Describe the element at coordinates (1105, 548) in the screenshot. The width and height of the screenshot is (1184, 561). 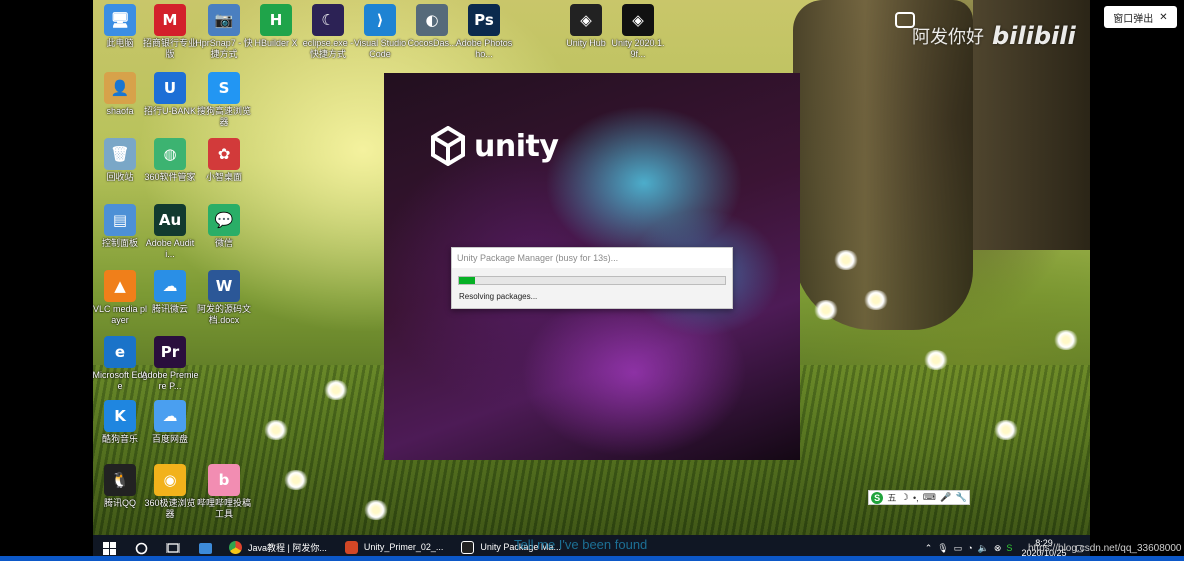
I see `blog-watermark: https://blog.csdn.net/qq_33608000` at that location.